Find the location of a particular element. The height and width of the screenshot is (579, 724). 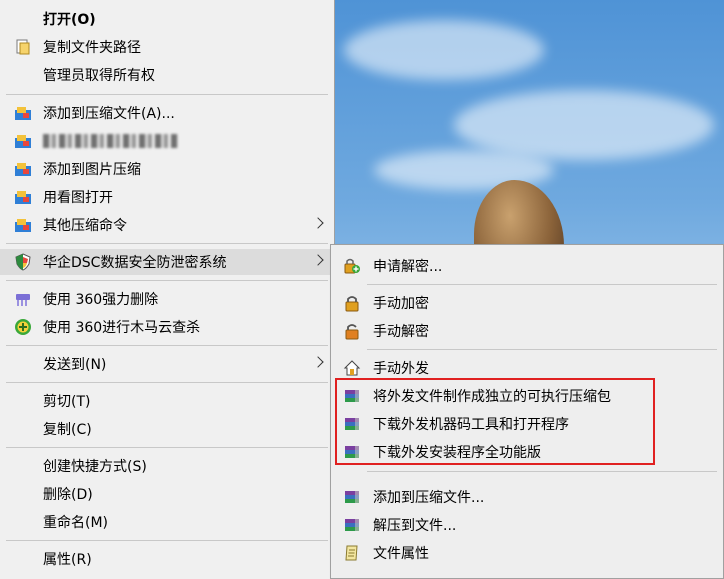

menu-item-rename: 重命名(M) is located at coordinates (167, 522).